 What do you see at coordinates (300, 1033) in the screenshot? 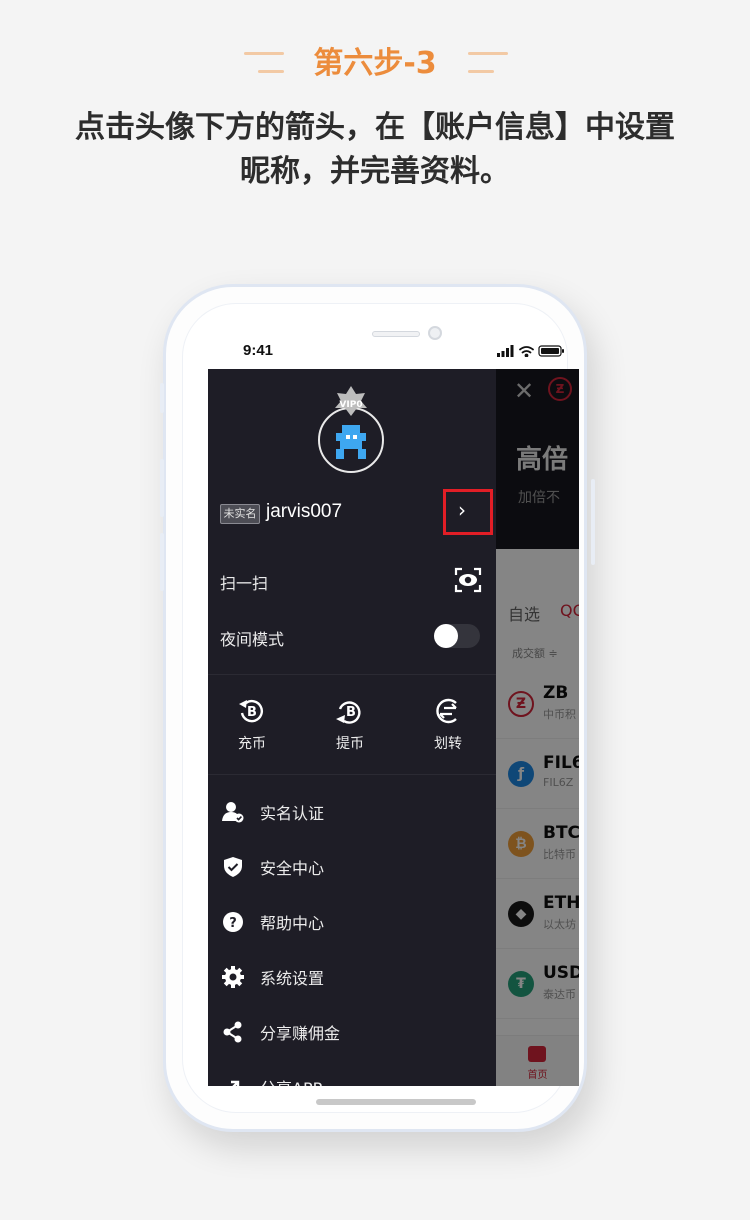
I see `menu-item-label: 分享赚佣金` at bounding box center [300, 1033].